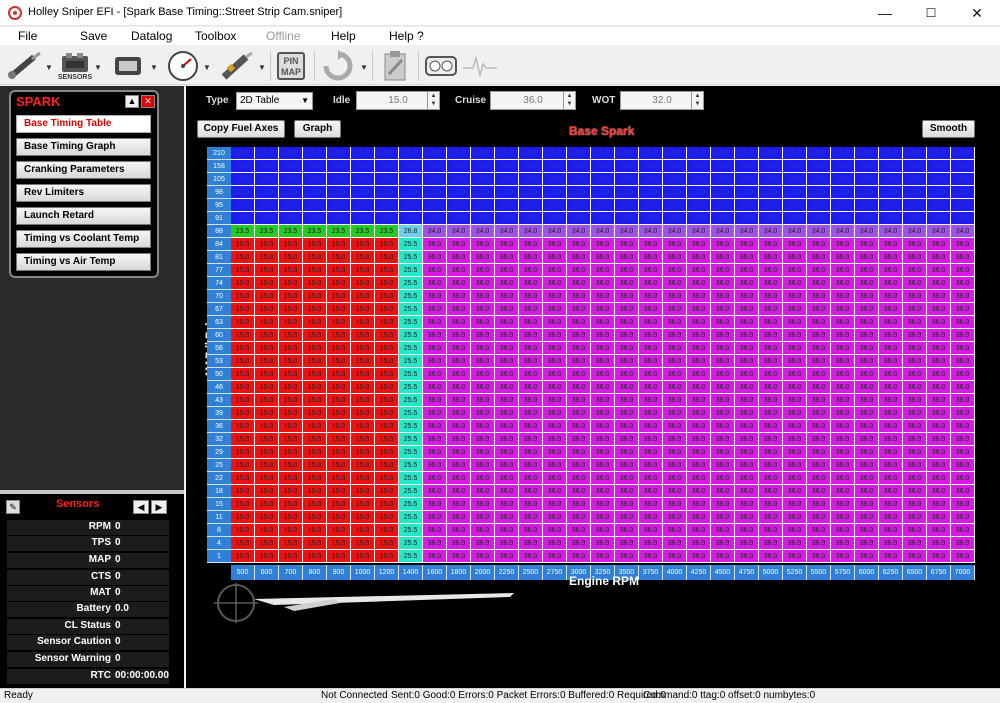 The width and height of the screenshot is (1000, 703). What do you see at coordinates (219, 426) in the screenshot?
I see `map-axis-label: 36` at bounding box center [219, 426].